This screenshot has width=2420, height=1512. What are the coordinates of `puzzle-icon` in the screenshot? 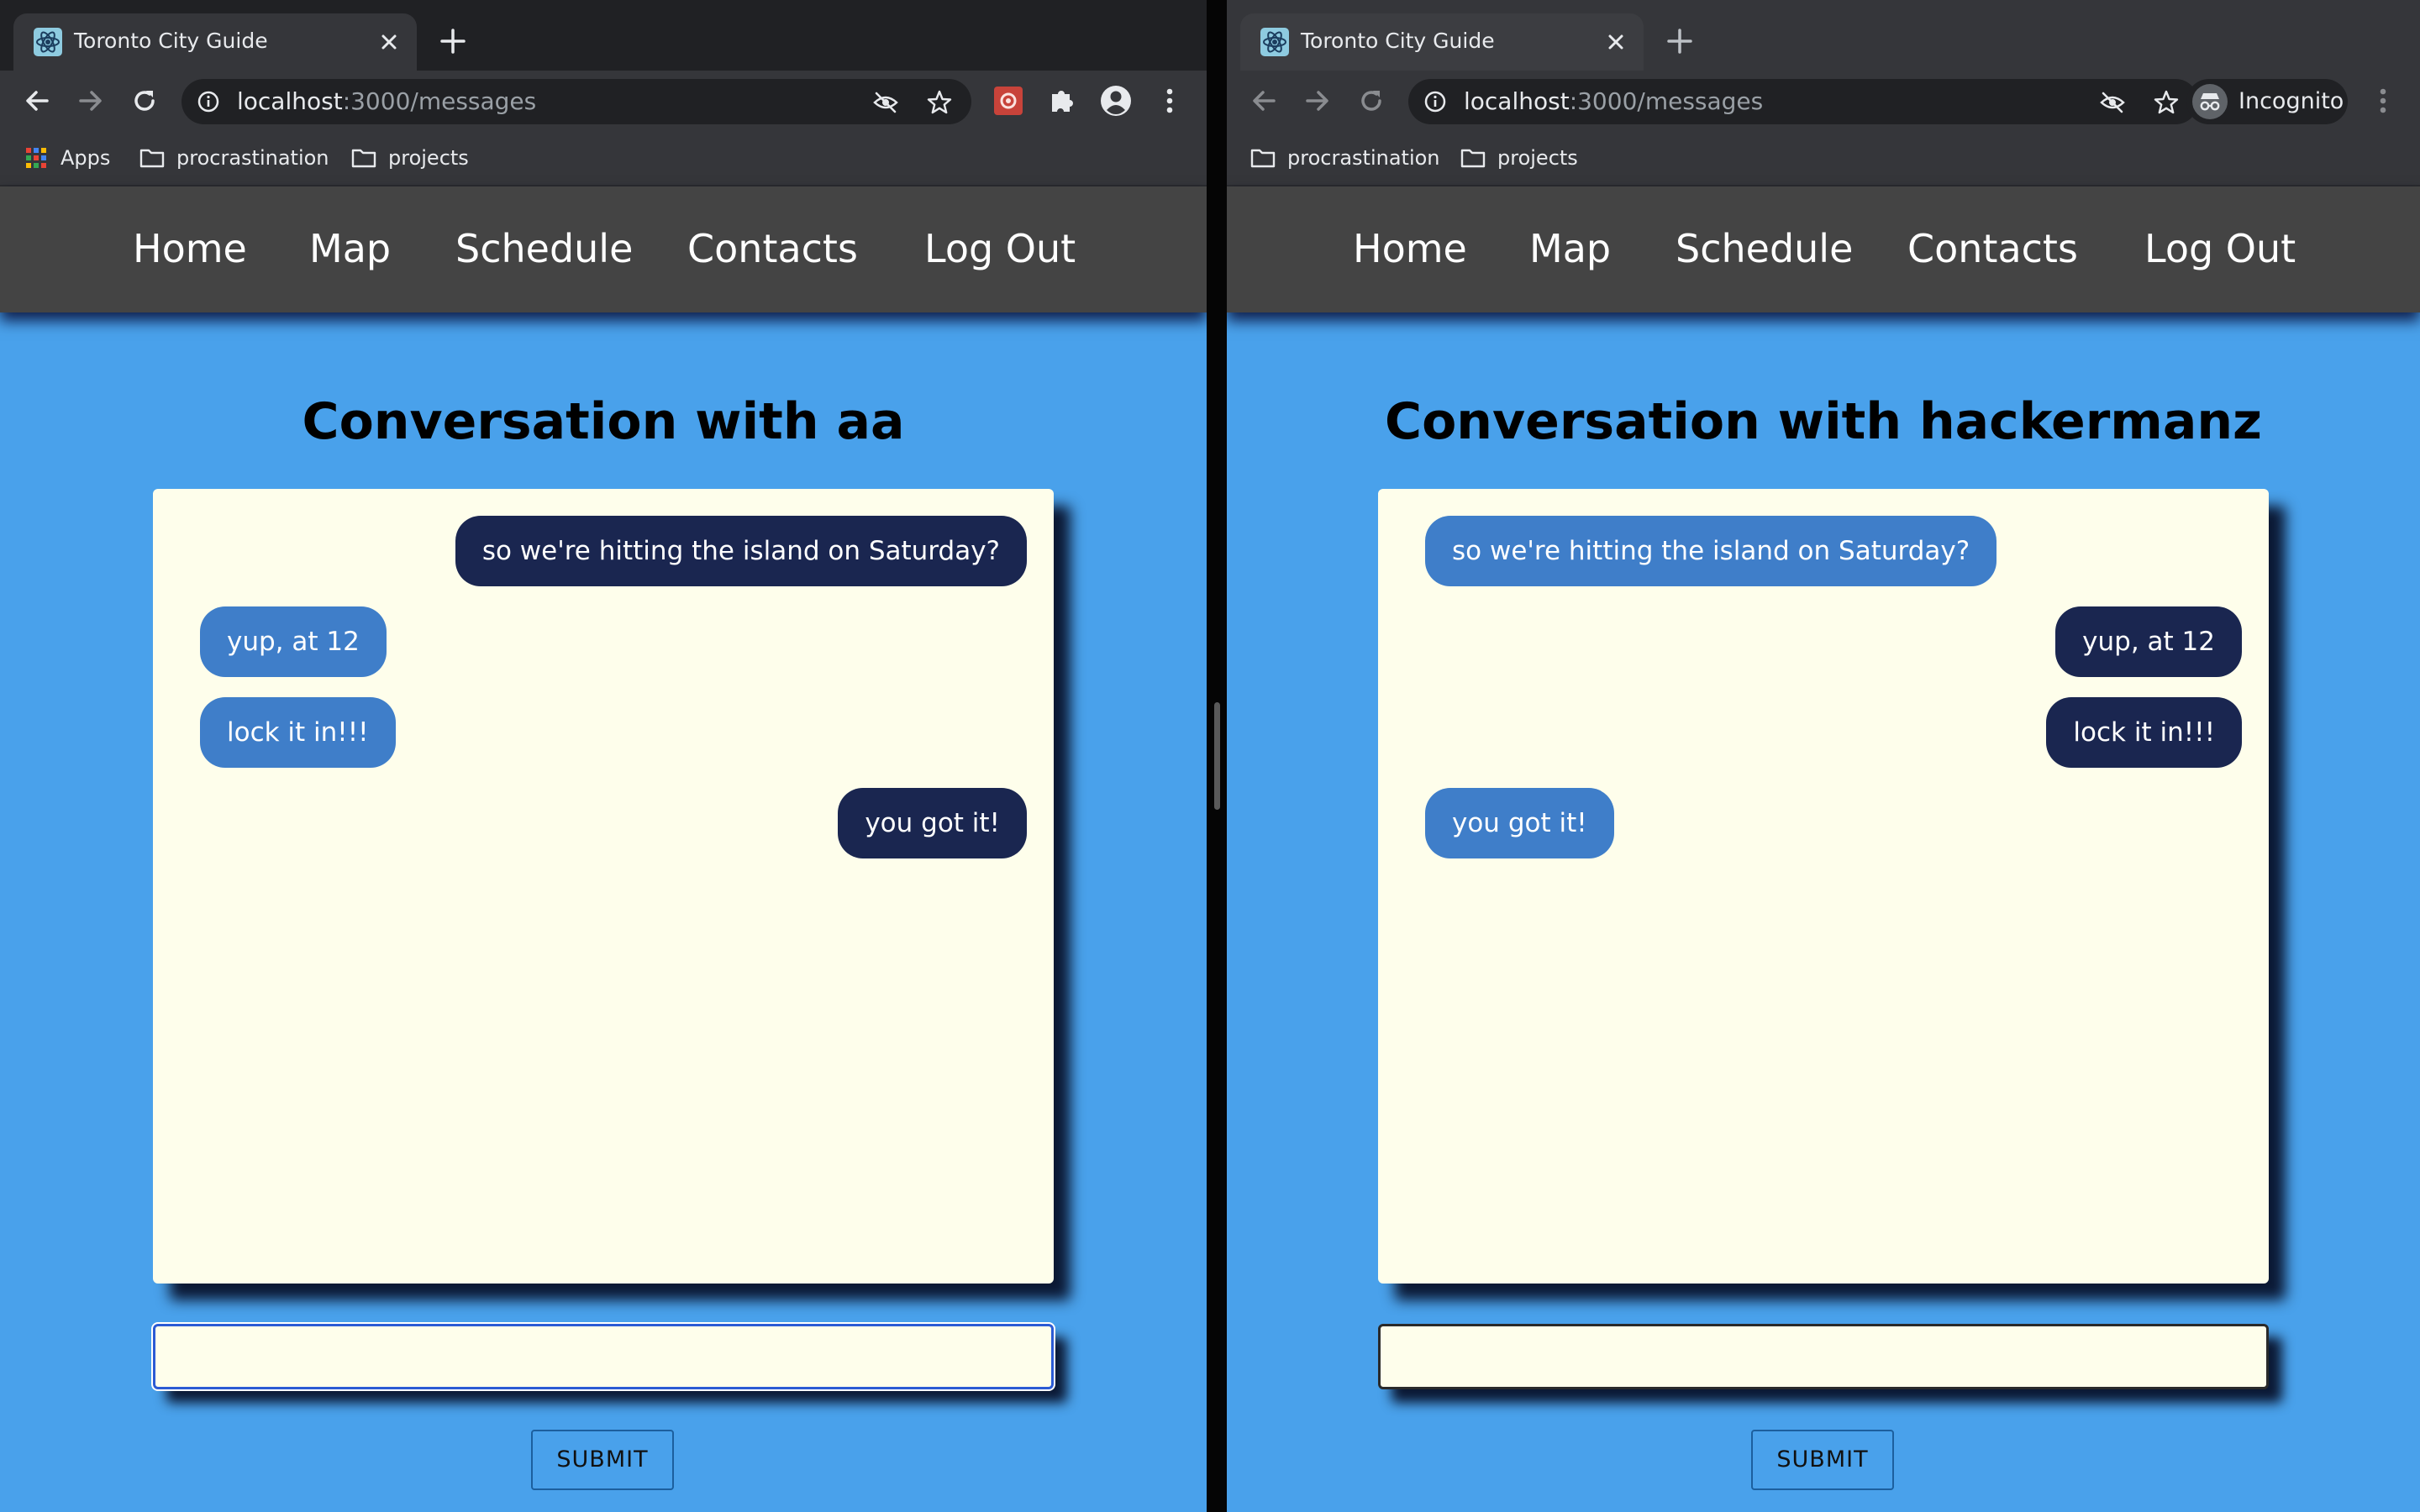 It's located at (1062, 100).